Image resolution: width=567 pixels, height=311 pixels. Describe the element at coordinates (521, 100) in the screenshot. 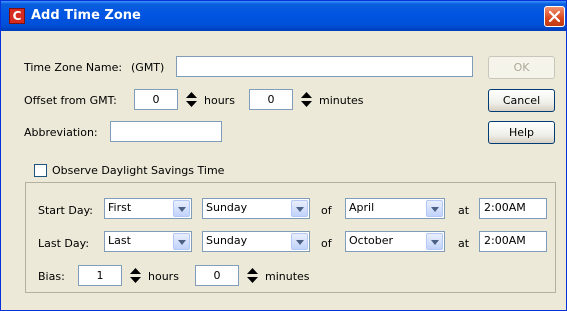

I see `cancel-button: Cancel` at that location.